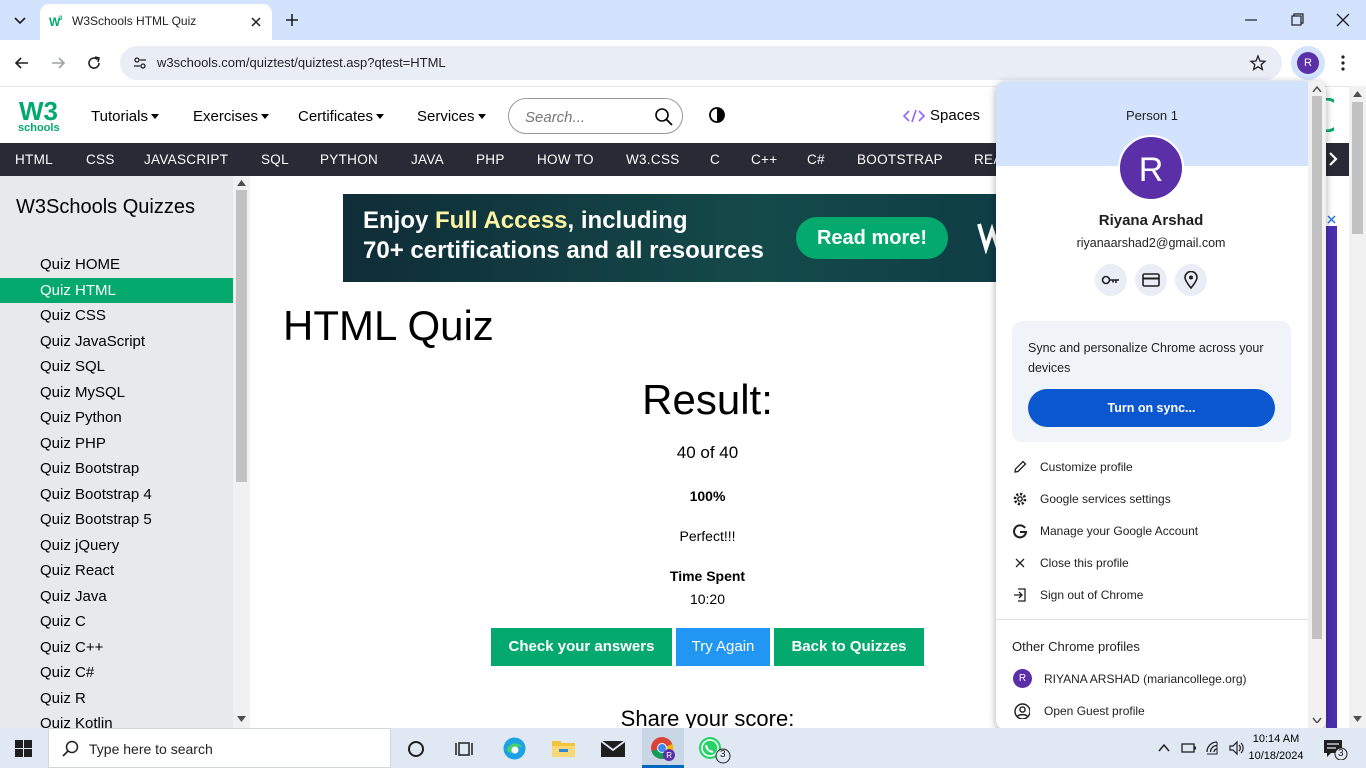  What do you see at coordinates (1297, 20) in the screenshot?
I see `restore-button` at bounding box center [1297, 20].